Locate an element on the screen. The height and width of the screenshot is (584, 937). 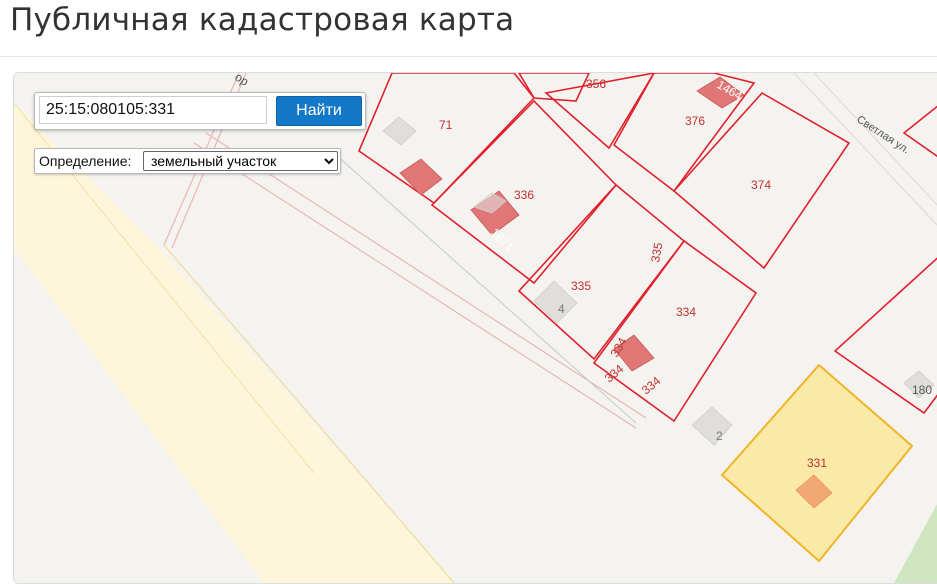
search-panel: Найти is located at coordinates (200, 111).